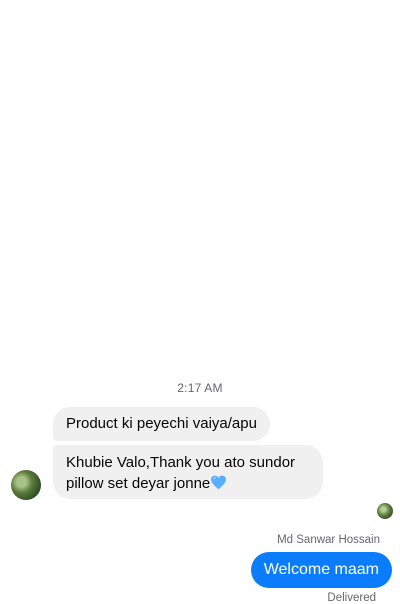 The width and height of the screenshot is (400, 604). I want to click on delivery-status: Delivered, so click(351, 598).